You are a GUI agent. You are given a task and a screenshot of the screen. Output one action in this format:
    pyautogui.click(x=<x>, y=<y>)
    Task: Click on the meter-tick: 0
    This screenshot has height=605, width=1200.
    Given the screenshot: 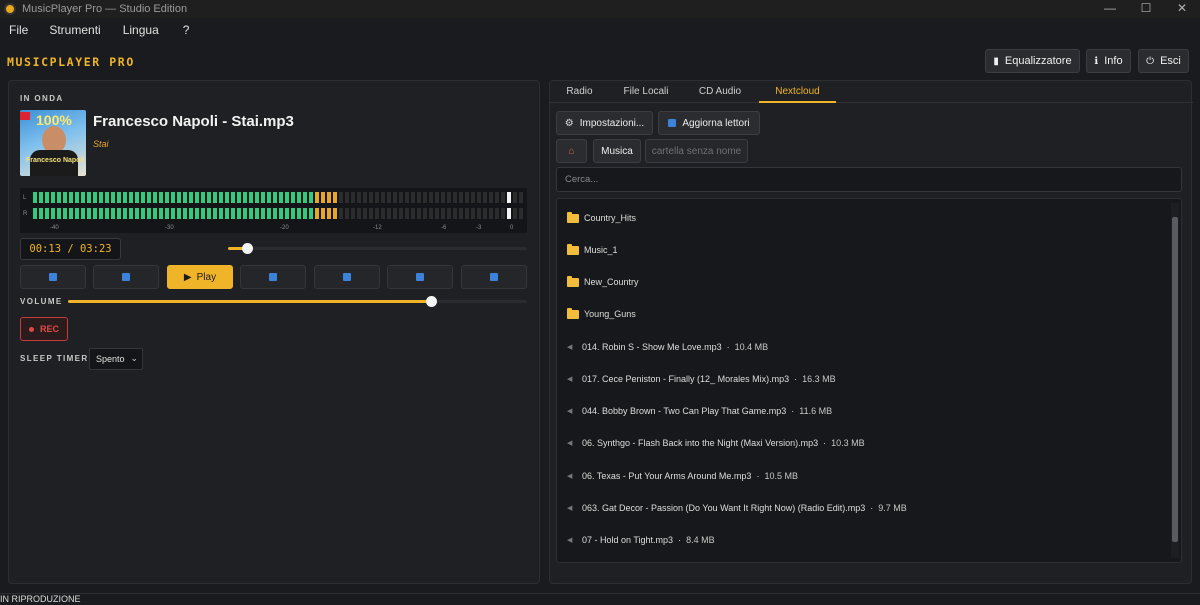 What is the action you would take?
    pyautogui.click(x=512, y=228)
    